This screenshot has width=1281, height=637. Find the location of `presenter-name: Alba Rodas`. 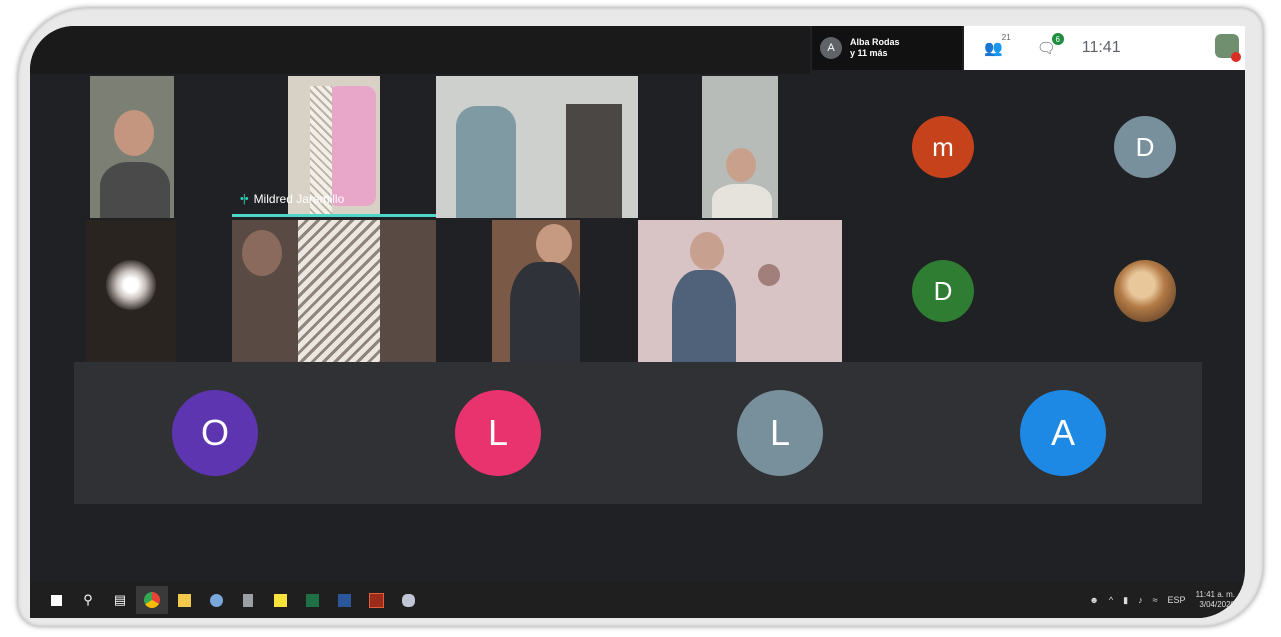

presenter-name: Alba Rodas is located at coordinates (875, 42).